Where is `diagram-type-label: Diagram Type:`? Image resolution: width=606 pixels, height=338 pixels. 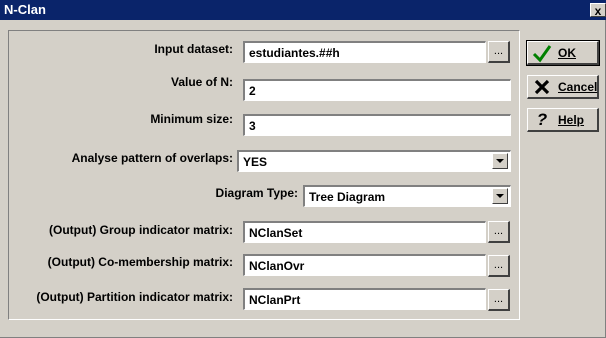
diagram-type-label: Diagram Type: is located at coordinates (256, 193).